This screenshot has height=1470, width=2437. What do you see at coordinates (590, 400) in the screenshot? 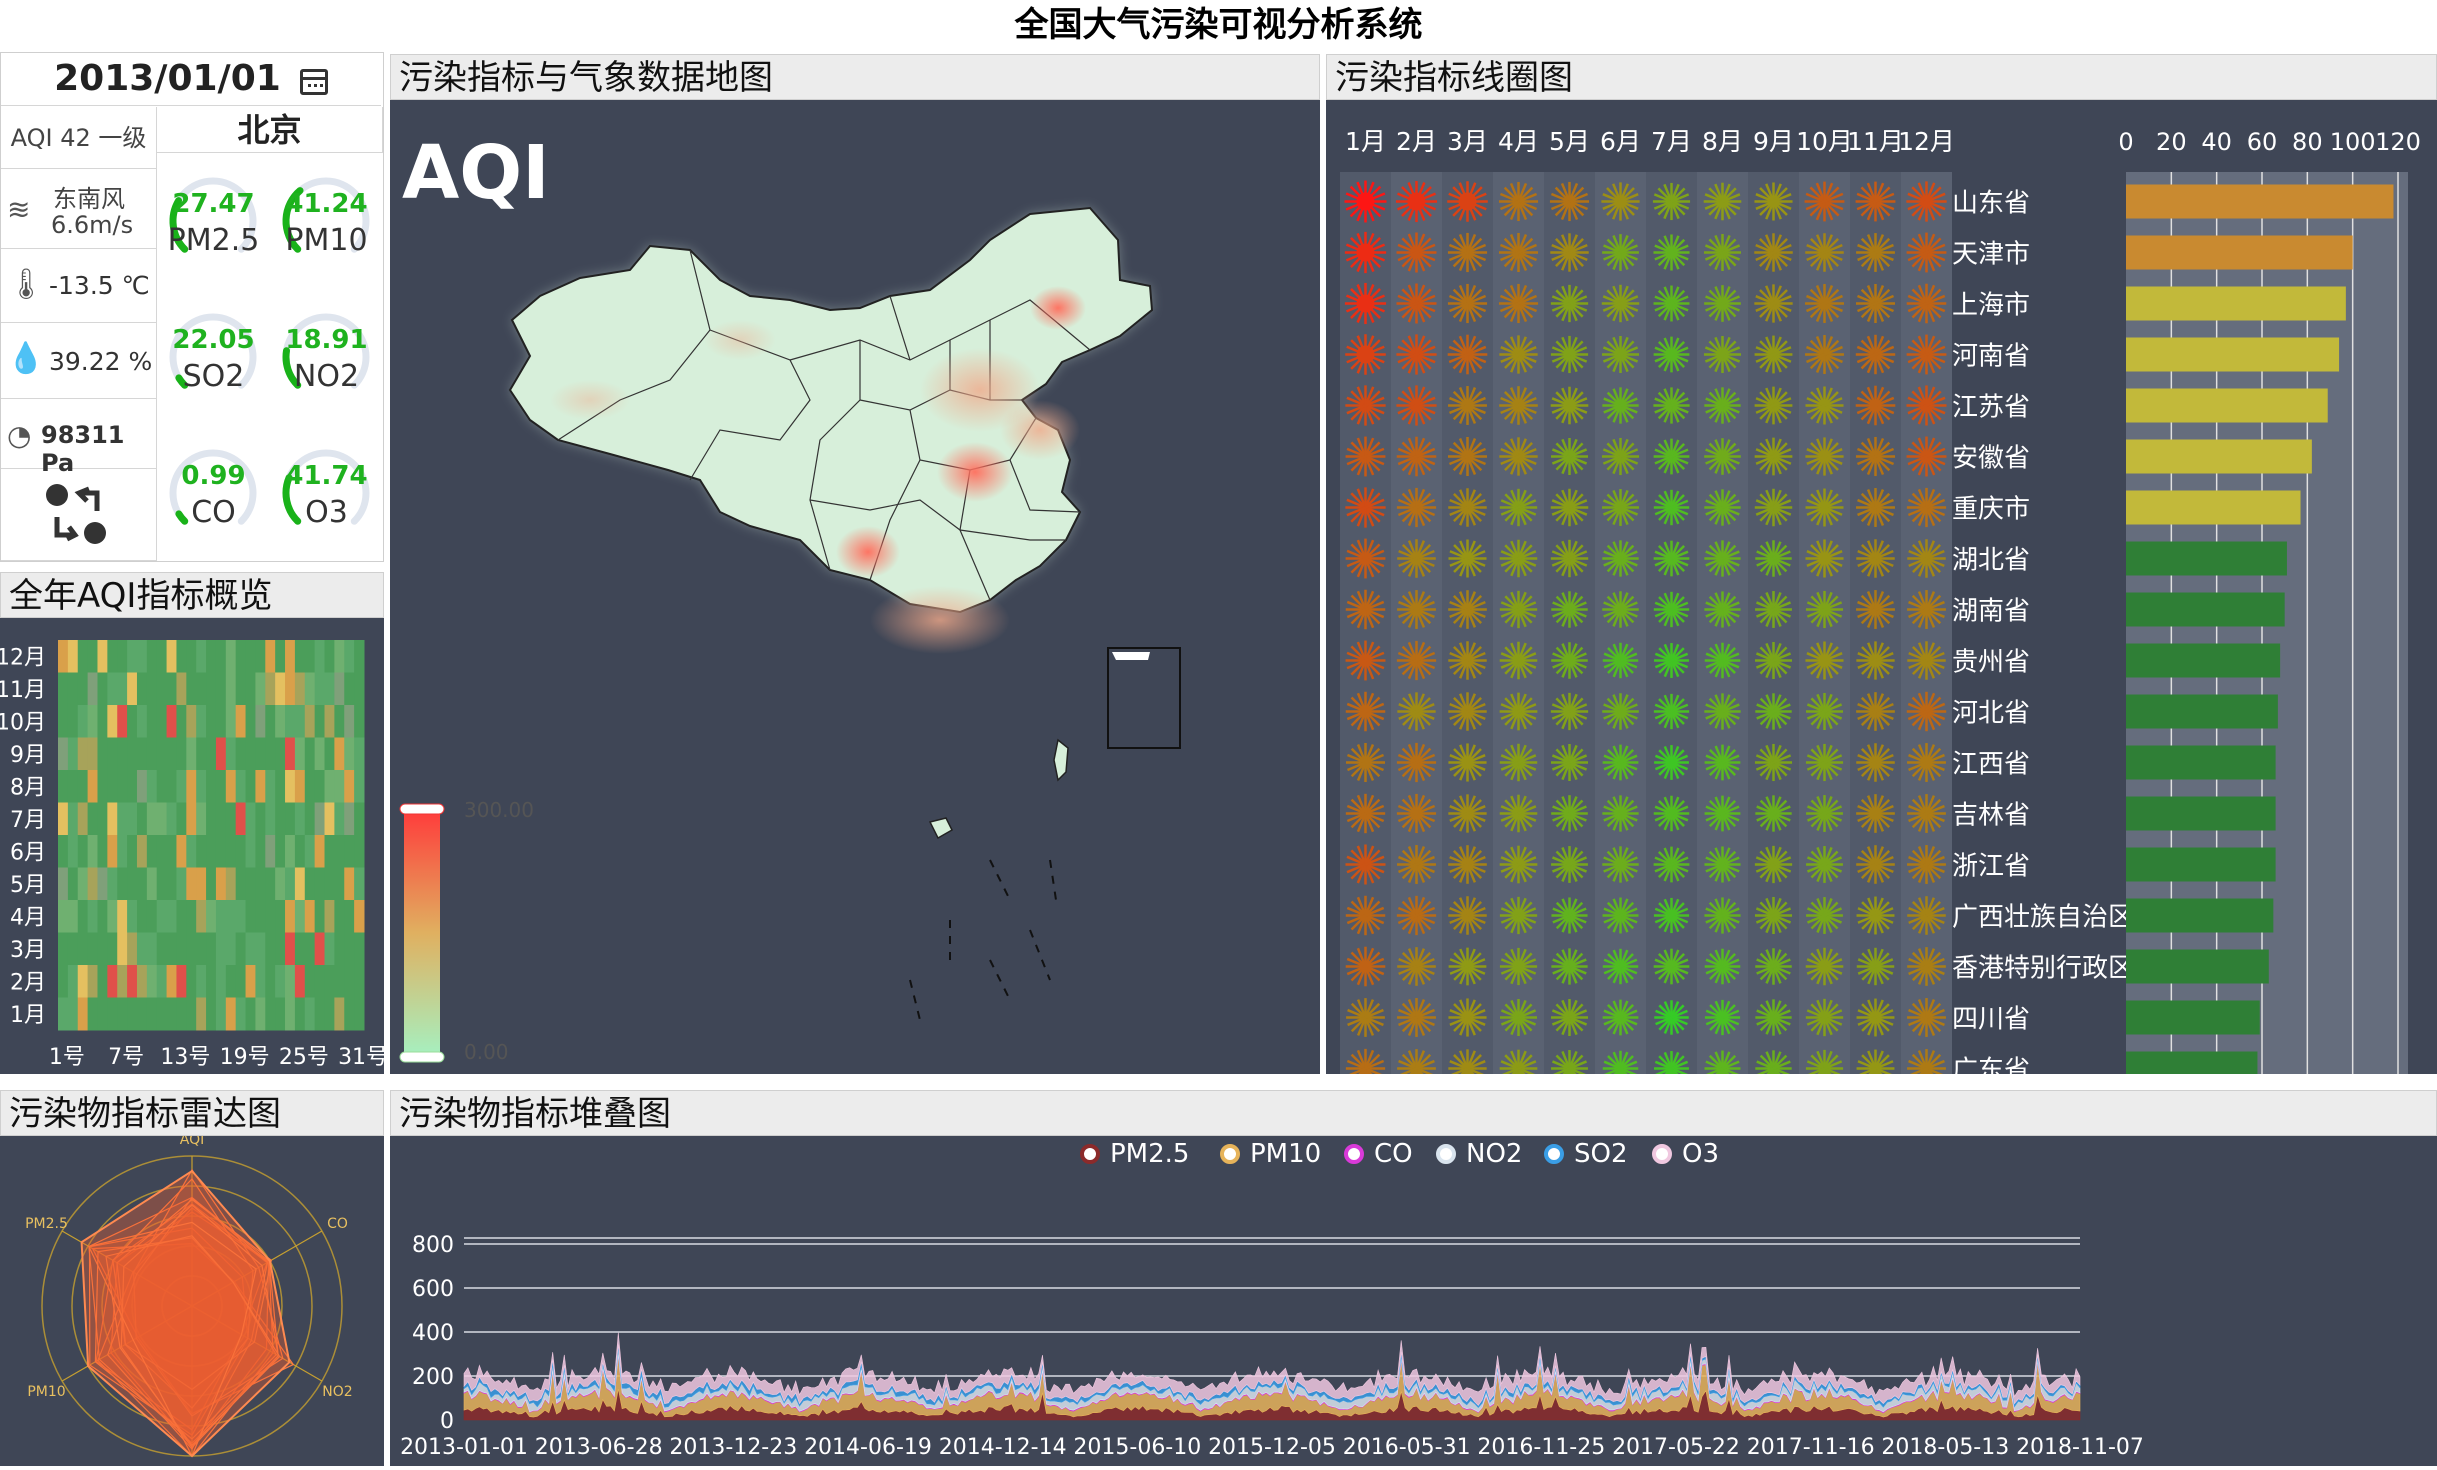
I see `hotspot-west` at bounding box center [590, 400].